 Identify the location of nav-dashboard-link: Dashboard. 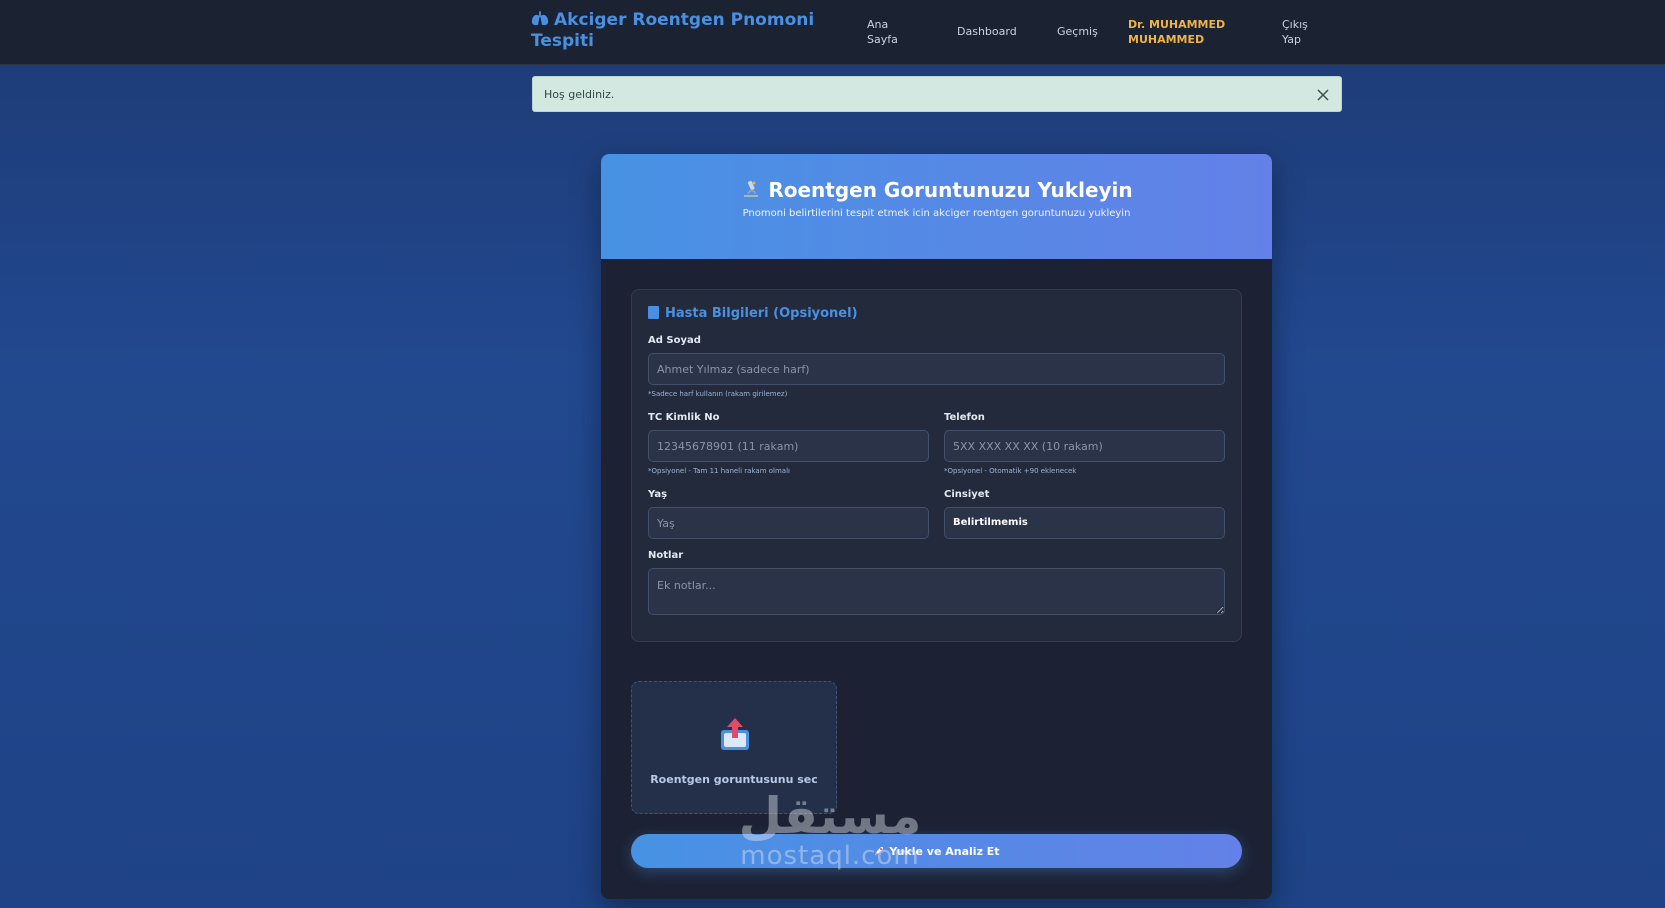
(987, 31).